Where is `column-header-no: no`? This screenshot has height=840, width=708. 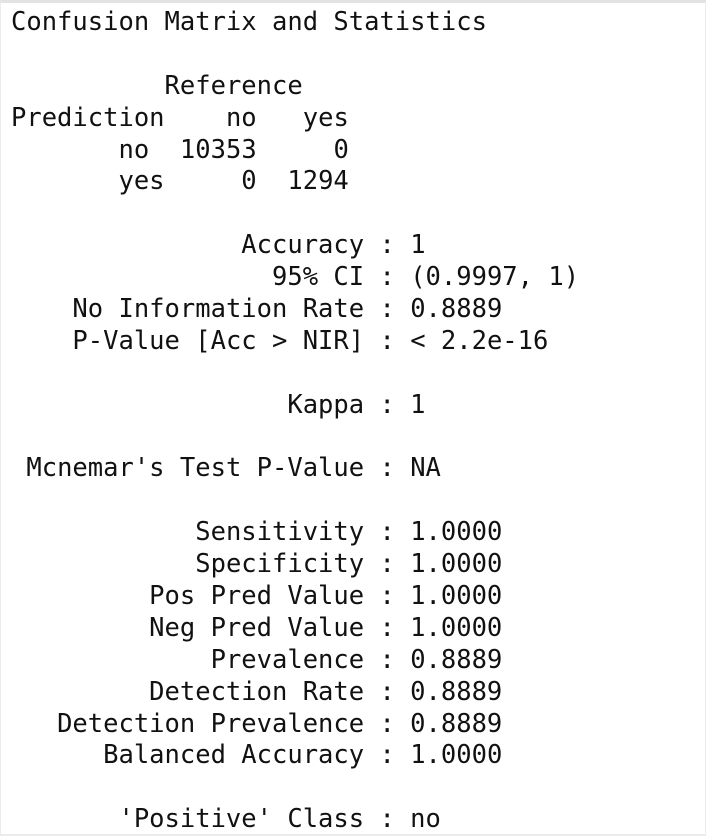
column-header-no: no is located at coordinates (241, 117).